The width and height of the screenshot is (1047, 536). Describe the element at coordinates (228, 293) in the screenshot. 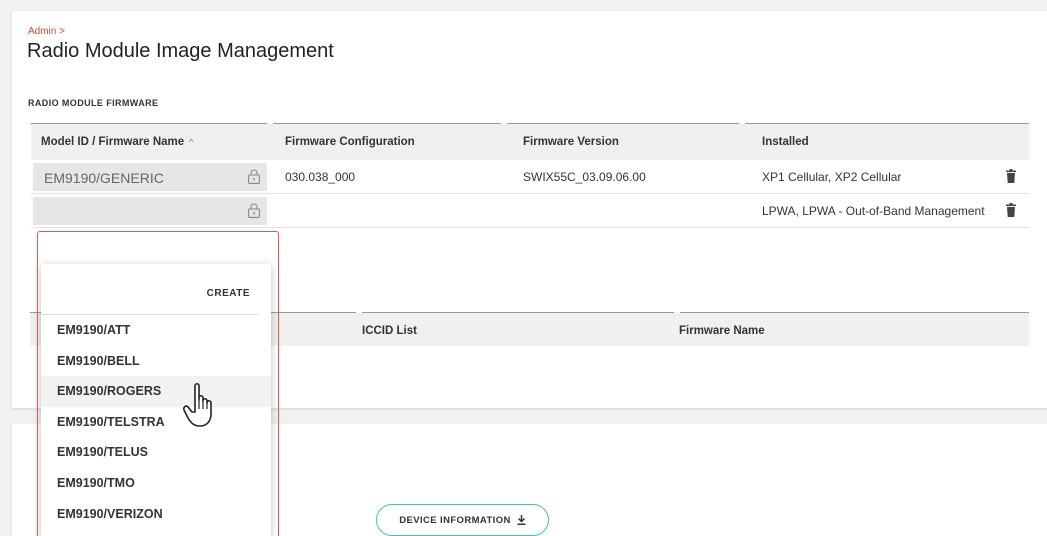

I see `create-button: CREATE` at that location.